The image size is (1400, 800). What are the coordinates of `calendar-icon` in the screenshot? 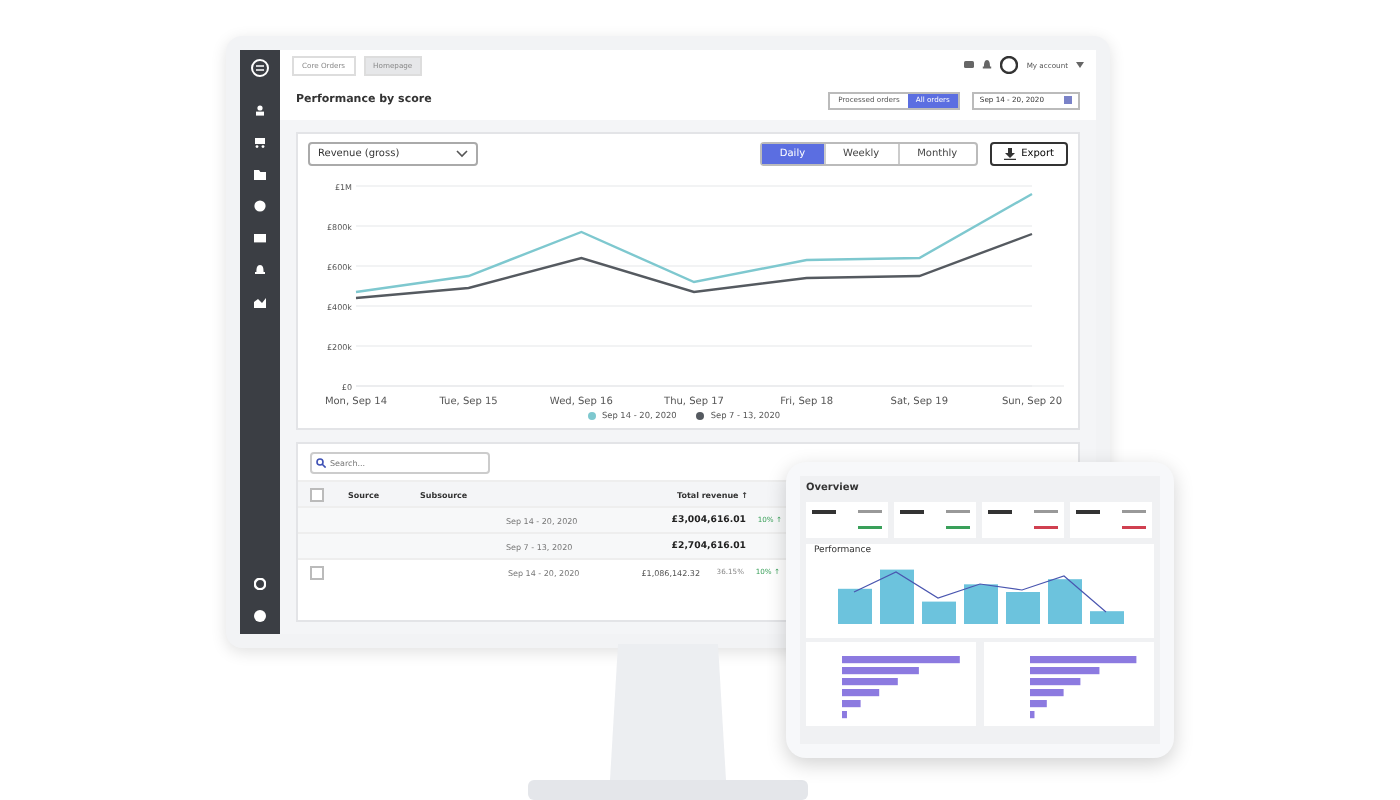 It's located at (1068, 100).